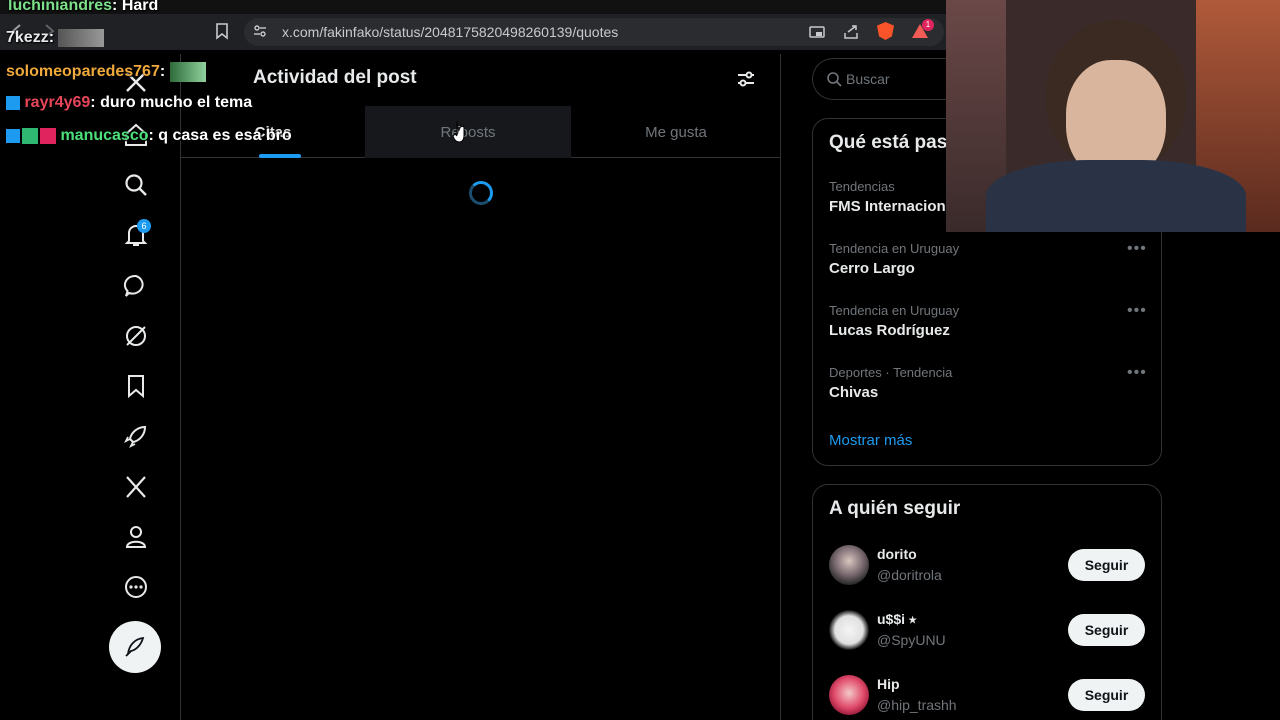  I want to click on more-options-icon, so click(136, 587).